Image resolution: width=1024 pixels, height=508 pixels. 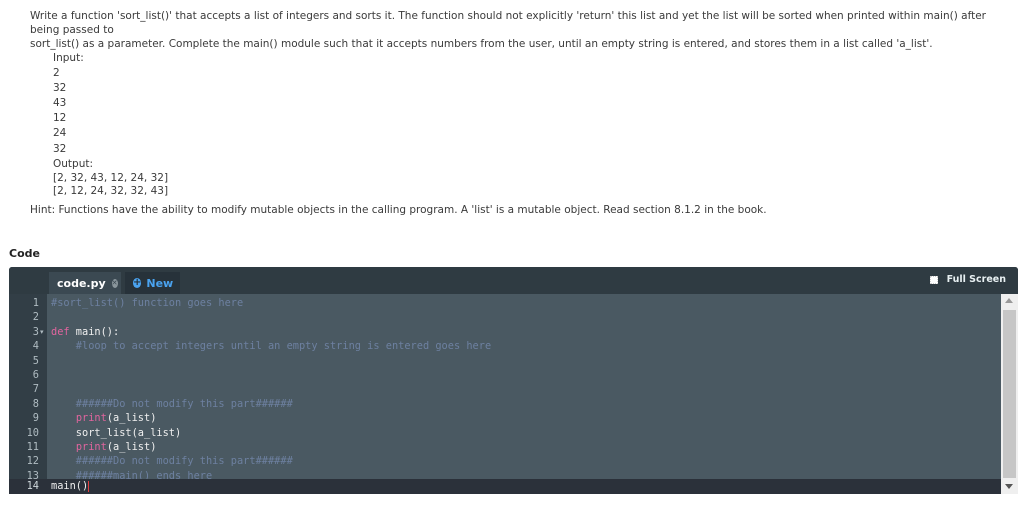 I want to click on input-value: 24, so click(x=60, y=133).